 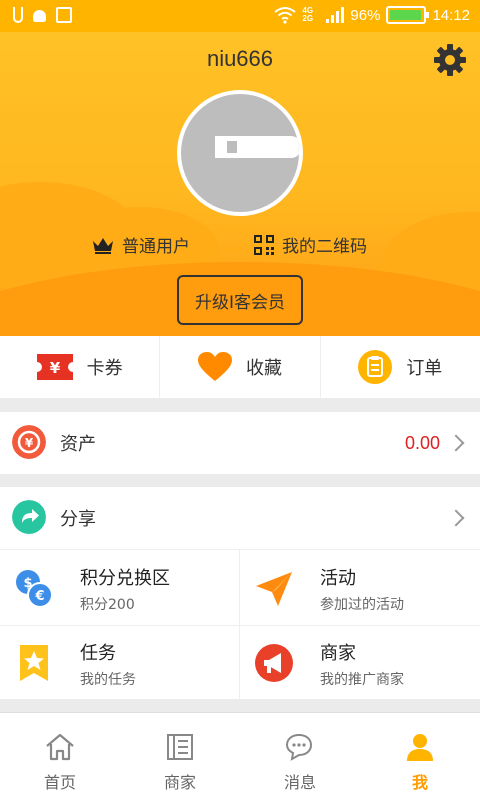 What do you see at coordinates (360, 662) in the screenshot?
I see `merchants-item: 商家 我的推广商家` at bounding box center [360, 662].